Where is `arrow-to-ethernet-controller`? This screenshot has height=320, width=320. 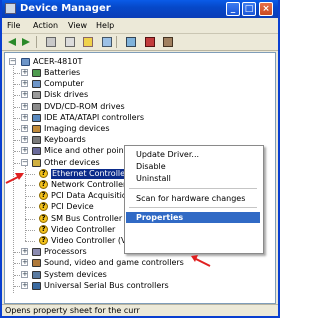
arrow-to-ethernet-controller is located at coordinates (14, 178).